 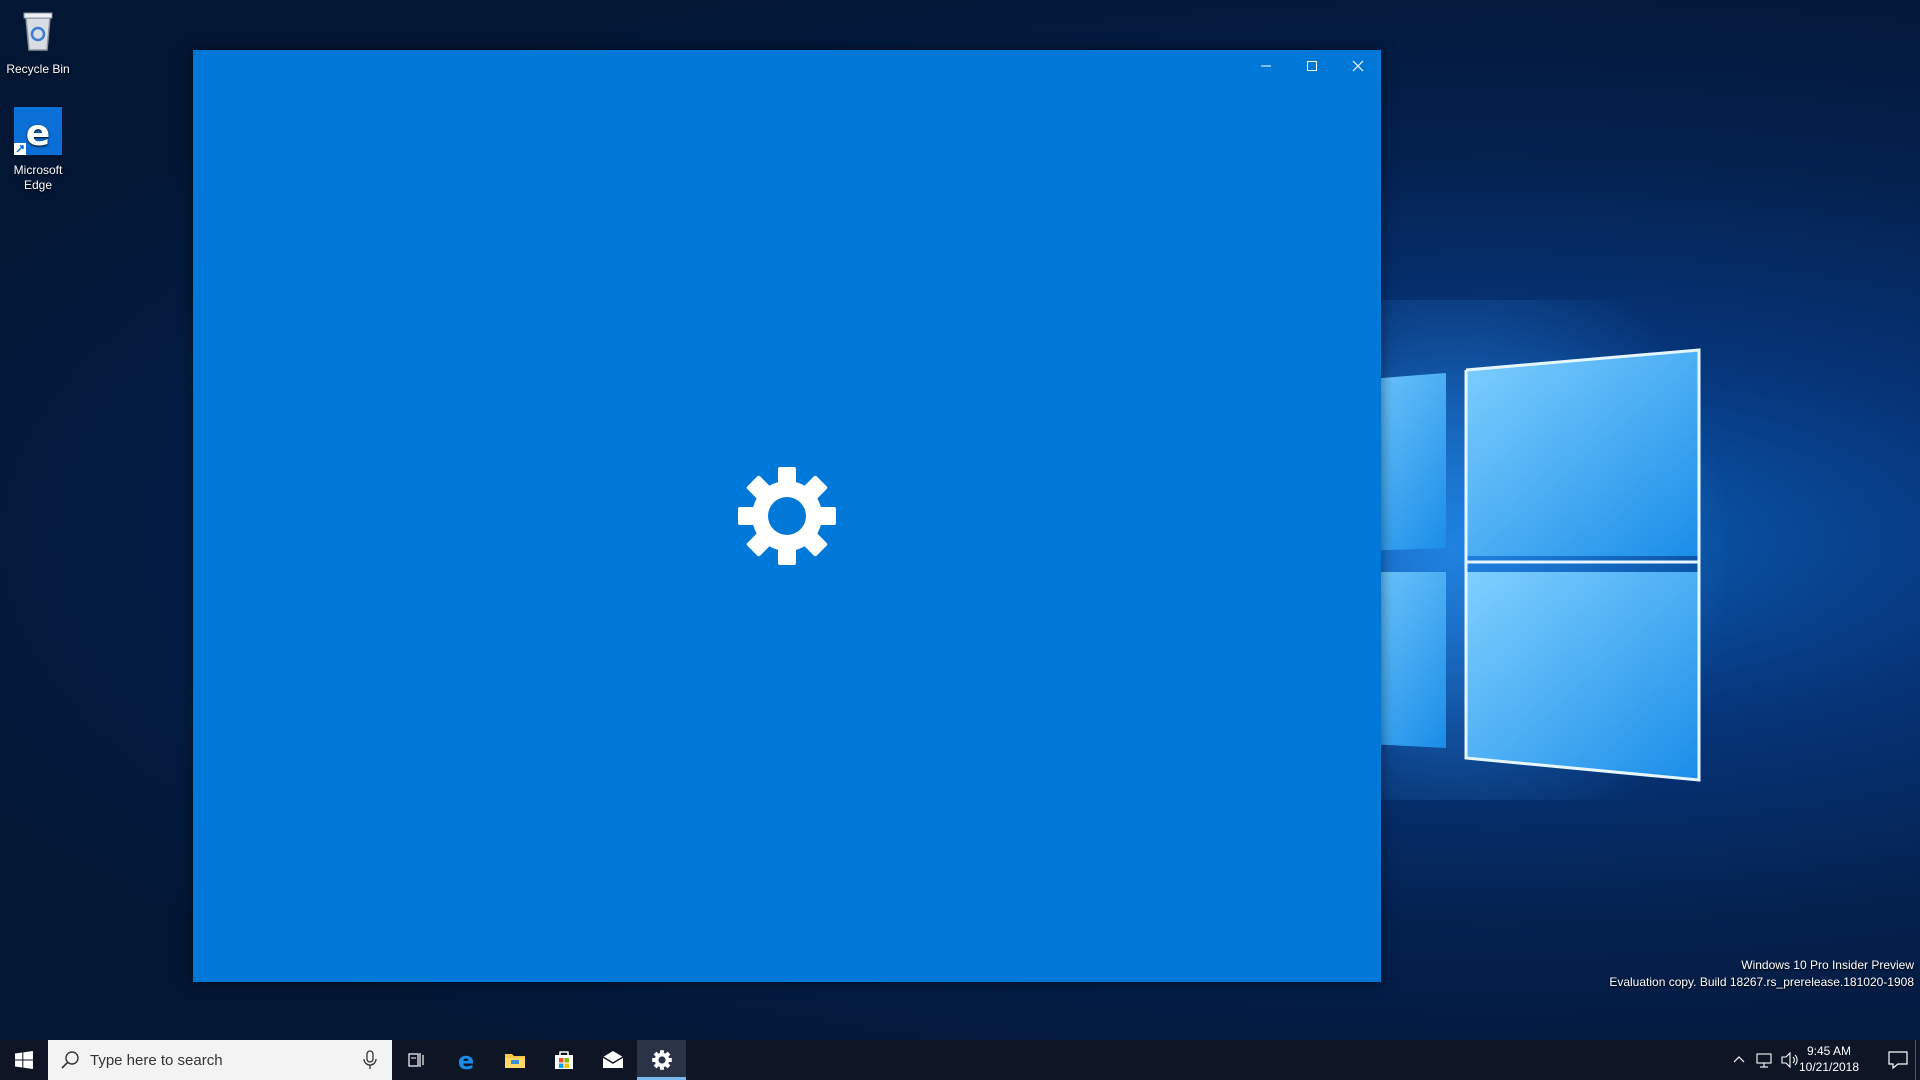 I want to click on close-button, so click(x=1358, y=66).